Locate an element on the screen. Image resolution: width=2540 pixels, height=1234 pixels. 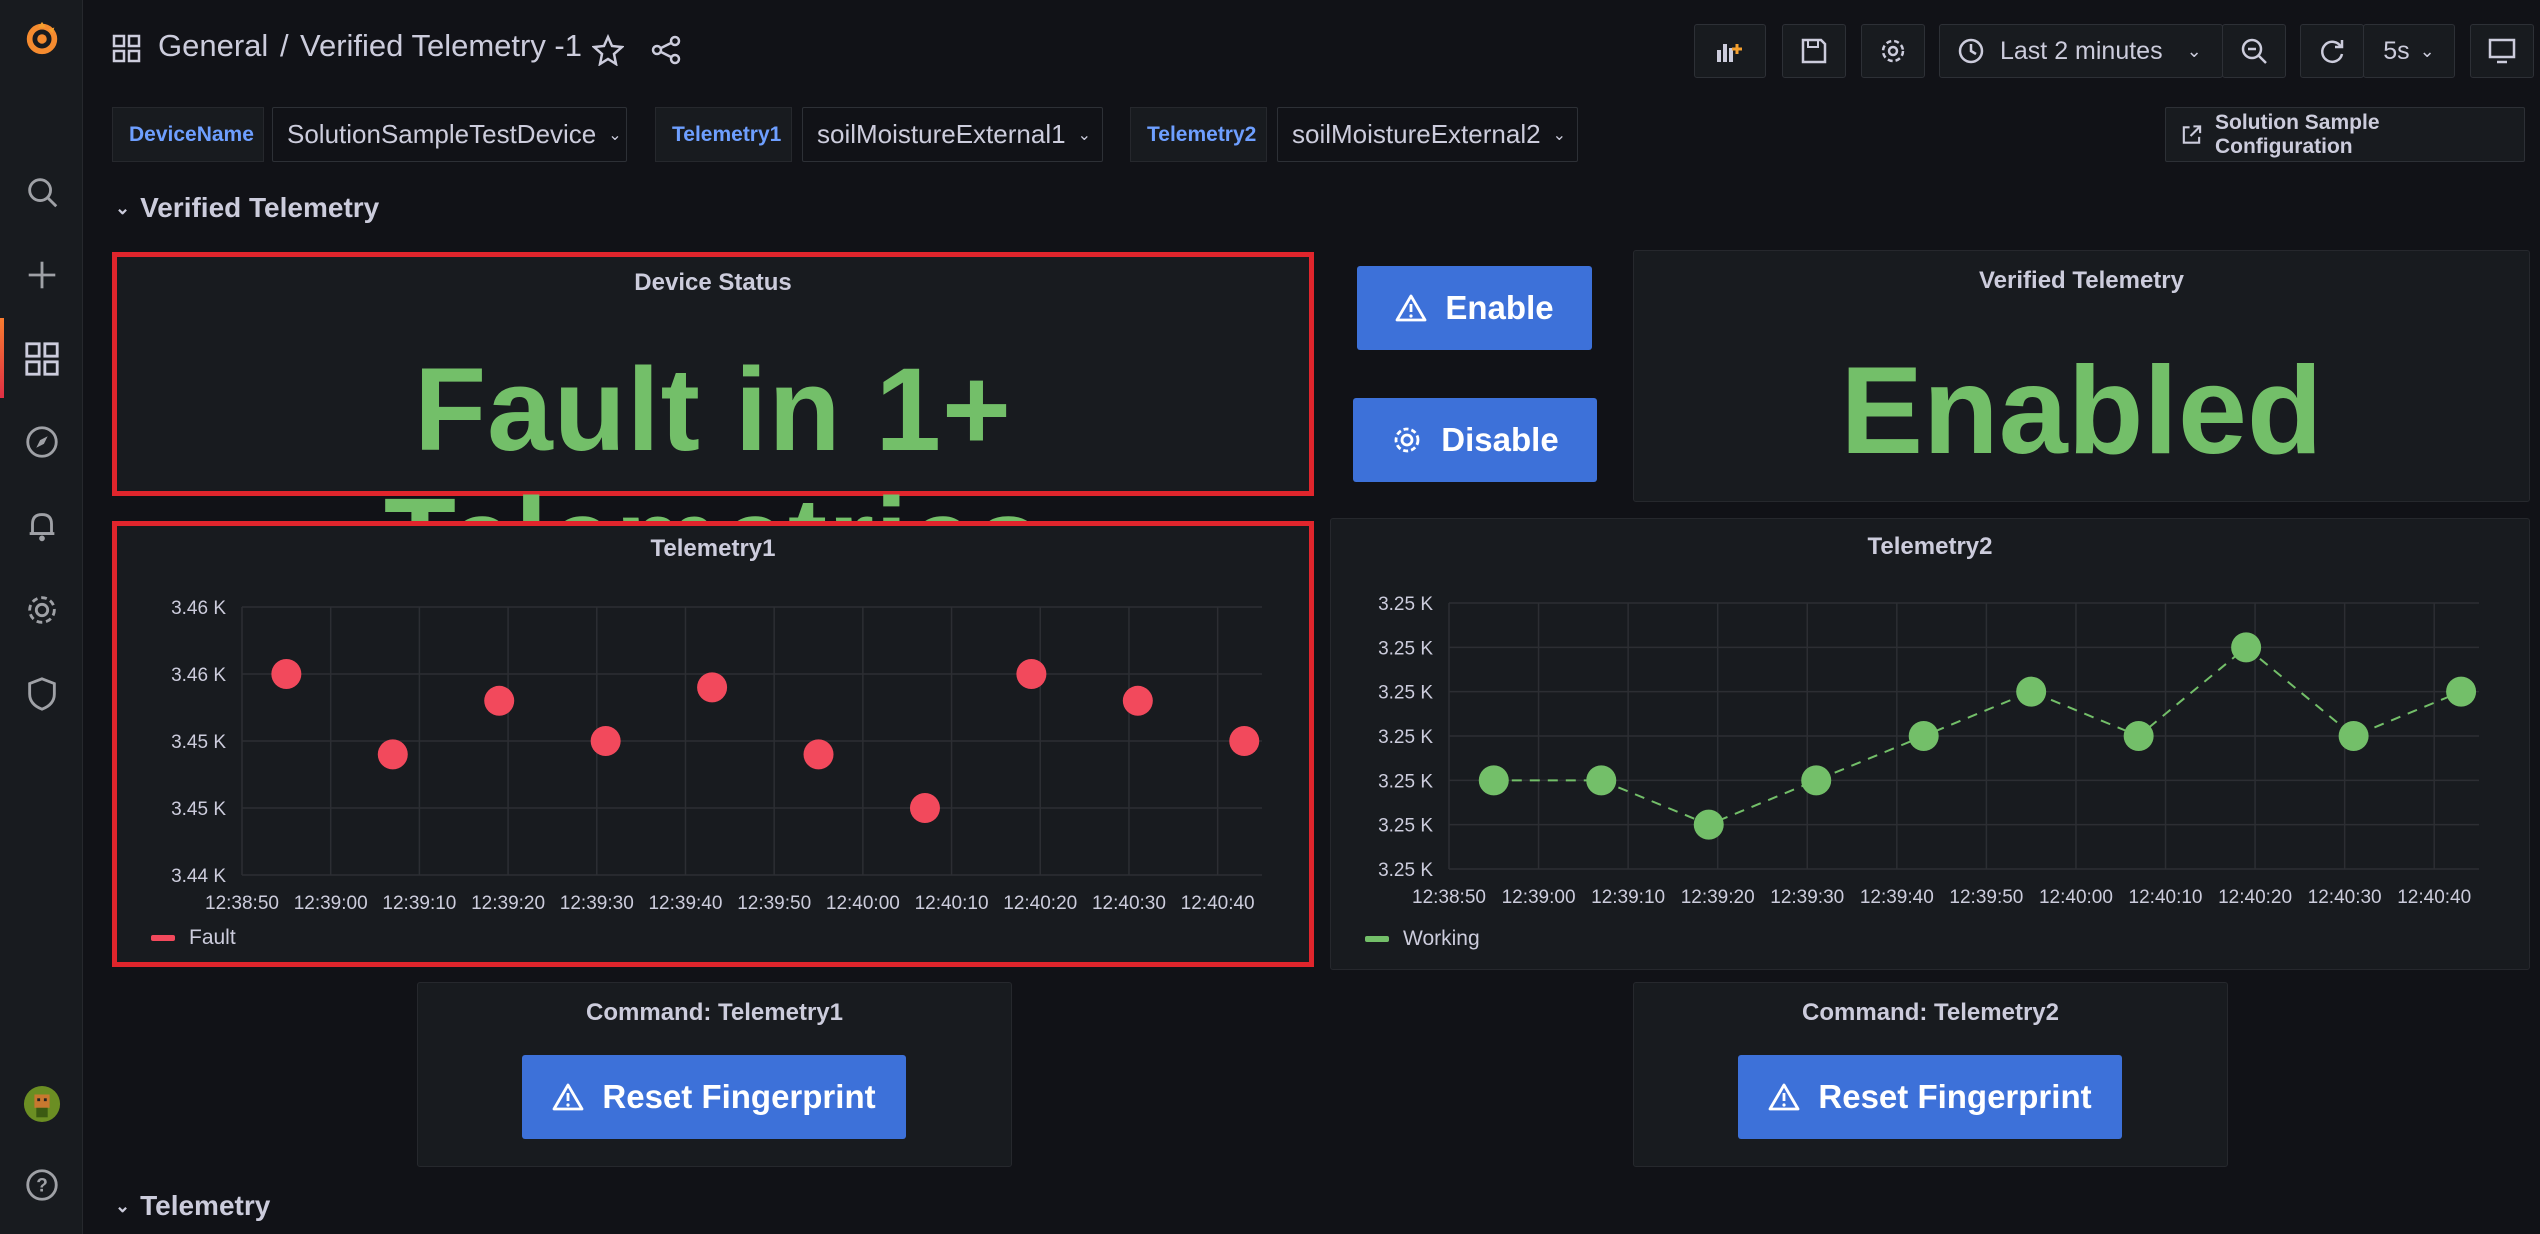
shield-icon is located at coordinates (42, 694).